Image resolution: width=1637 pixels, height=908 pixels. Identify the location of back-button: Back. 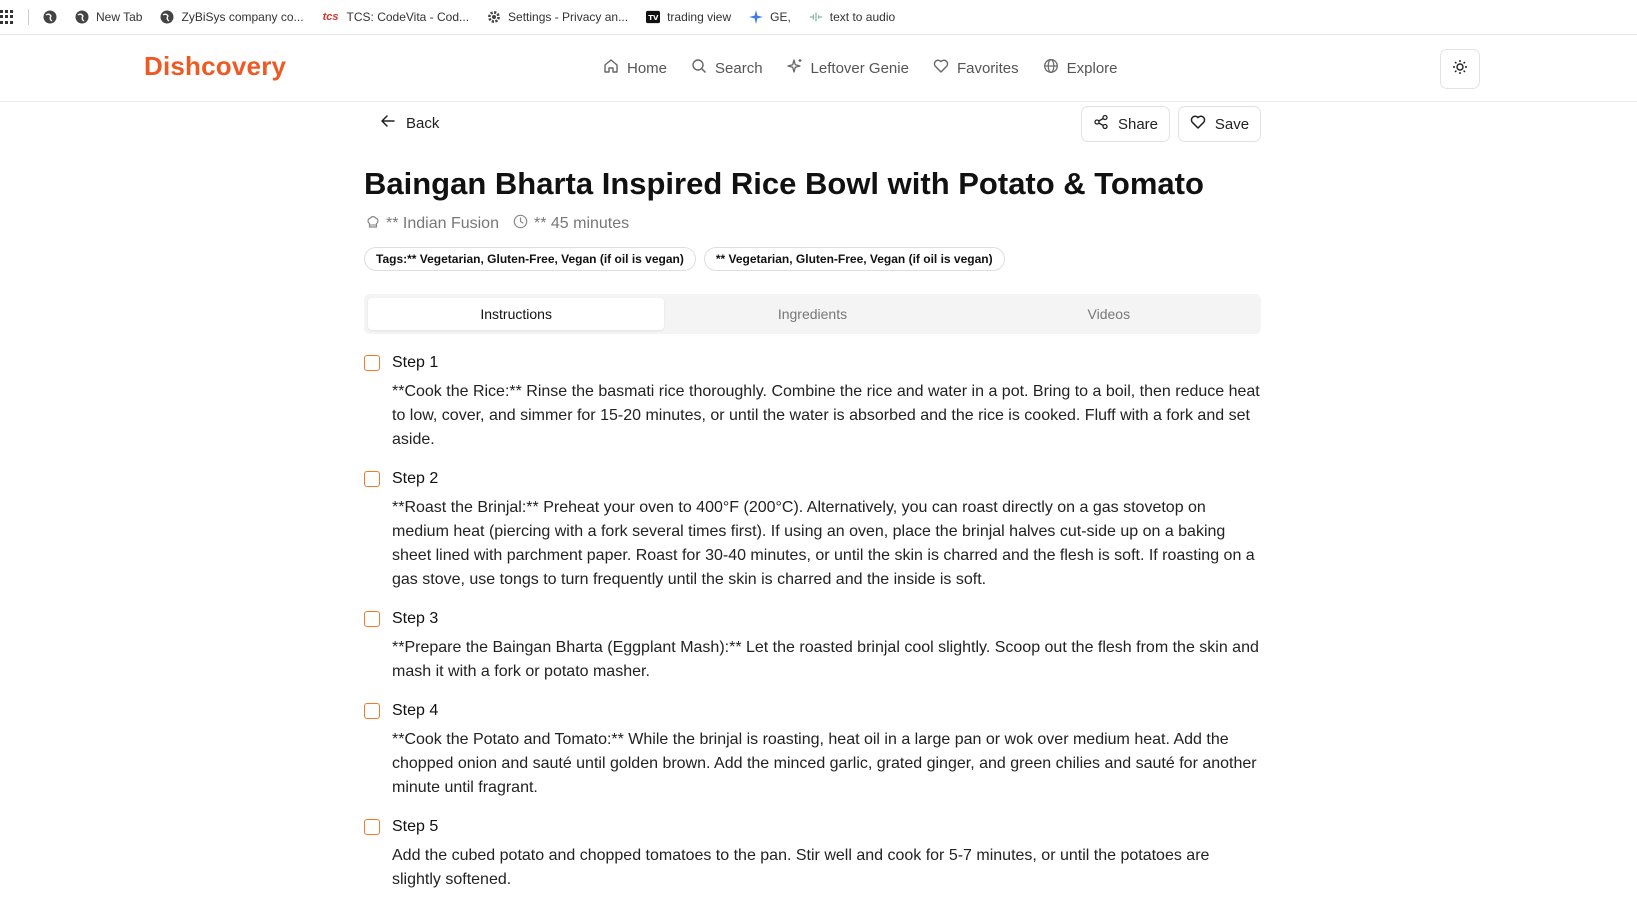
(409, 123).